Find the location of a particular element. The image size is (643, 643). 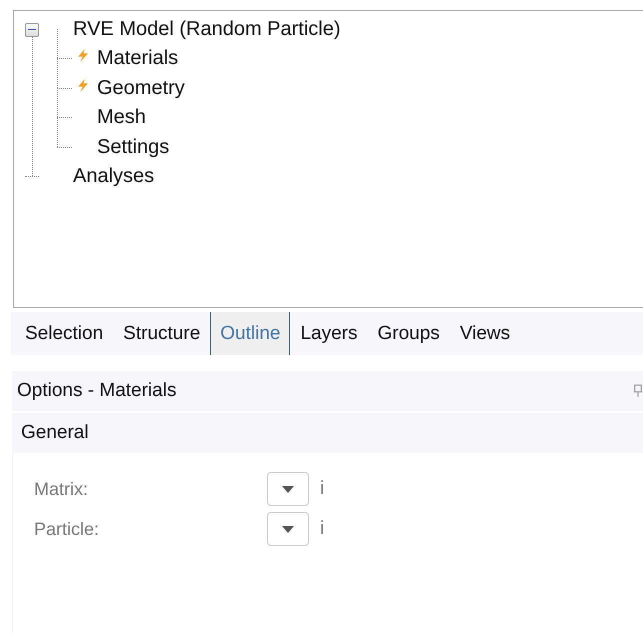

tab: Selection is located at coordinates (64, 333).